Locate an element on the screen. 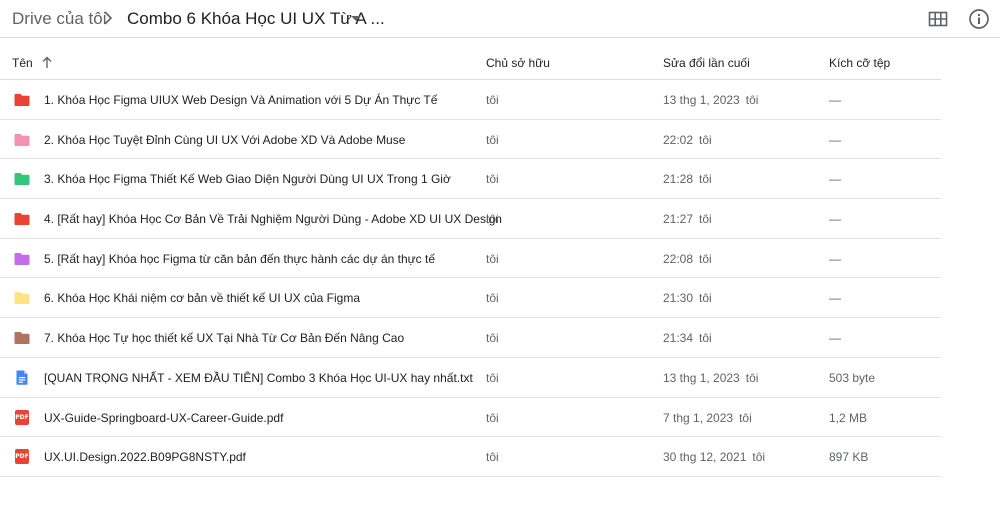 The width and height of the screenshot is (1000, 529). text-document-icon is located at coordinates (22, 377).